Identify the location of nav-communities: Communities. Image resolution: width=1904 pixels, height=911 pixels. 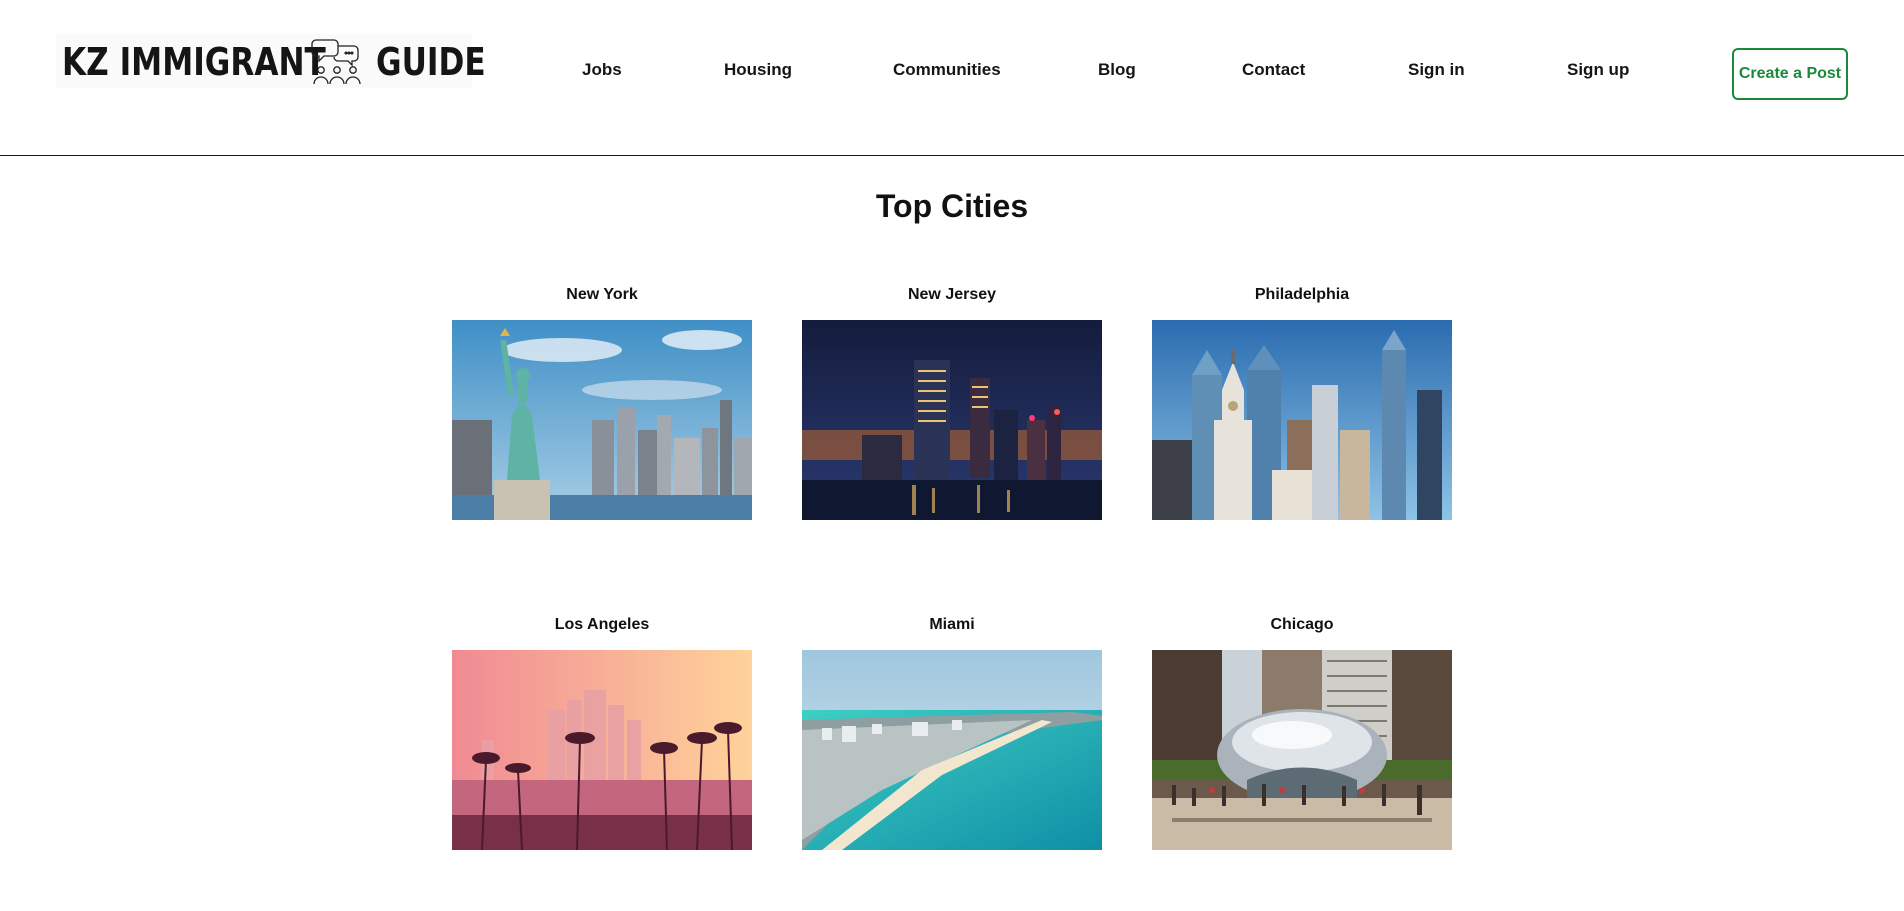
(947, 70).